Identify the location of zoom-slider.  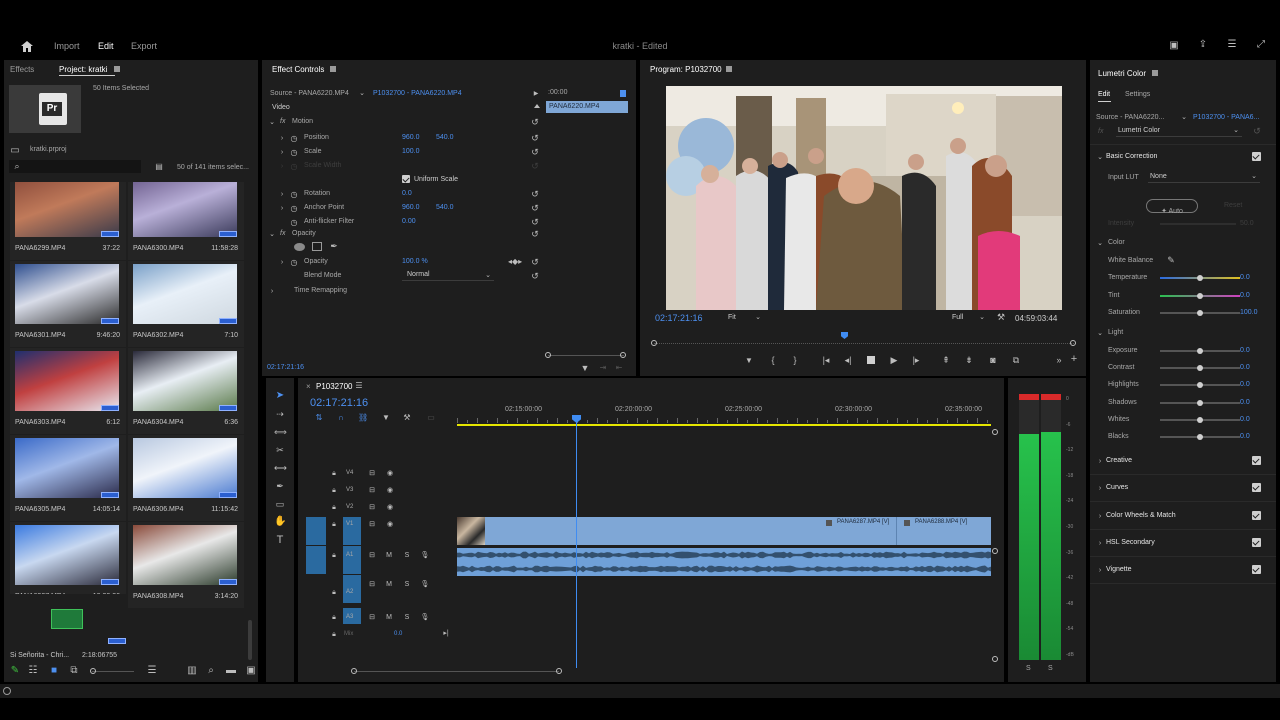
(112, 671).